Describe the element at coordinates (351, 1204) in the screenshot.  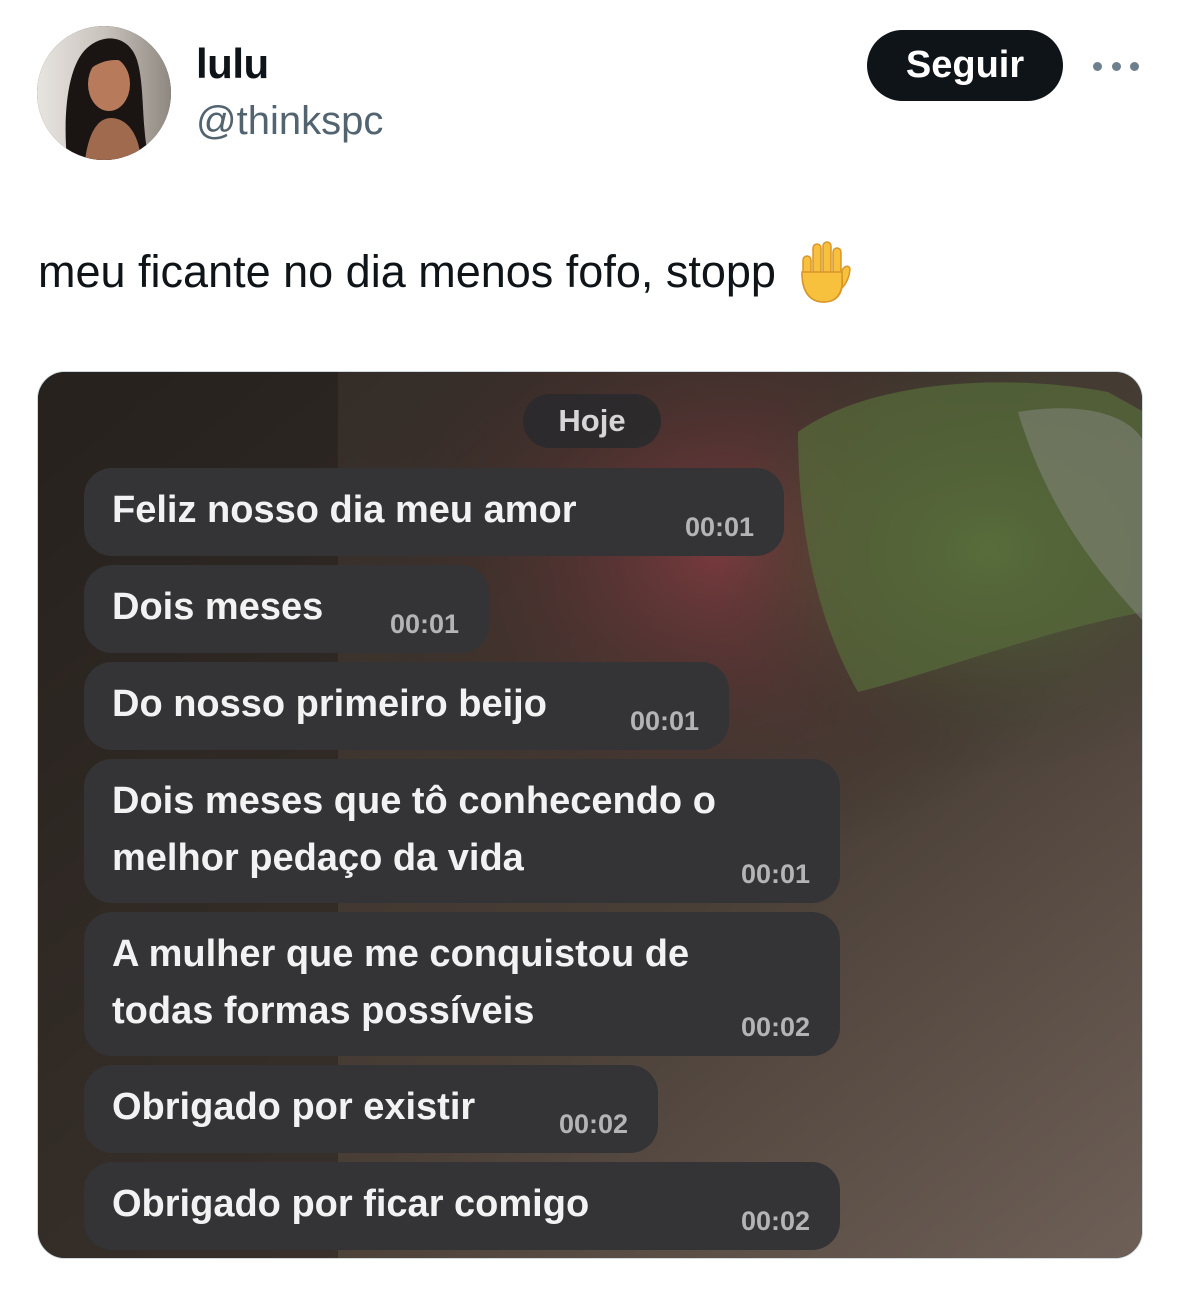
I see `message-text: Obrigado por ficar comigo` at that location.